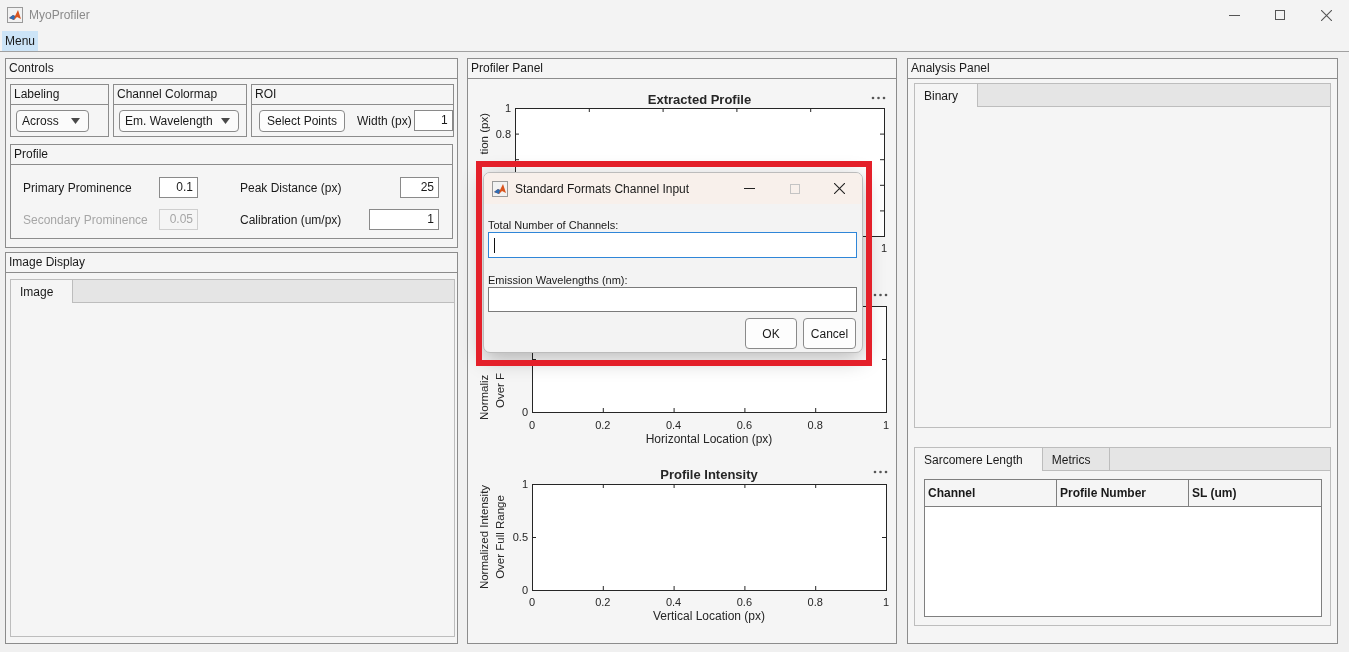 The width and height of the screenshot is (1349, 652). What do you see at coordinates (771, 333) in the screenshot?
I see `ok-button: OK` at bounding box center [771, 333].